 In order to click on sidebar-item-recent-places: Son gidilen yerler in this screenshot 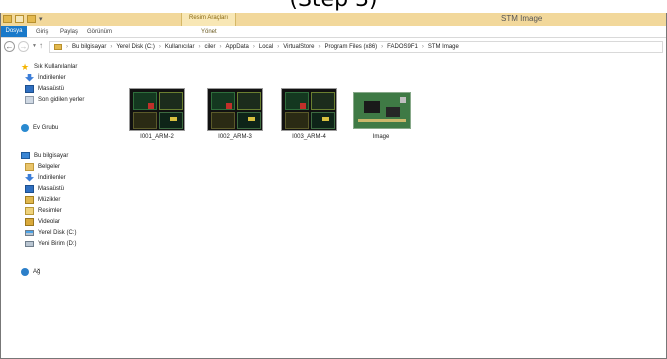, I will do `click(54, 99)`.